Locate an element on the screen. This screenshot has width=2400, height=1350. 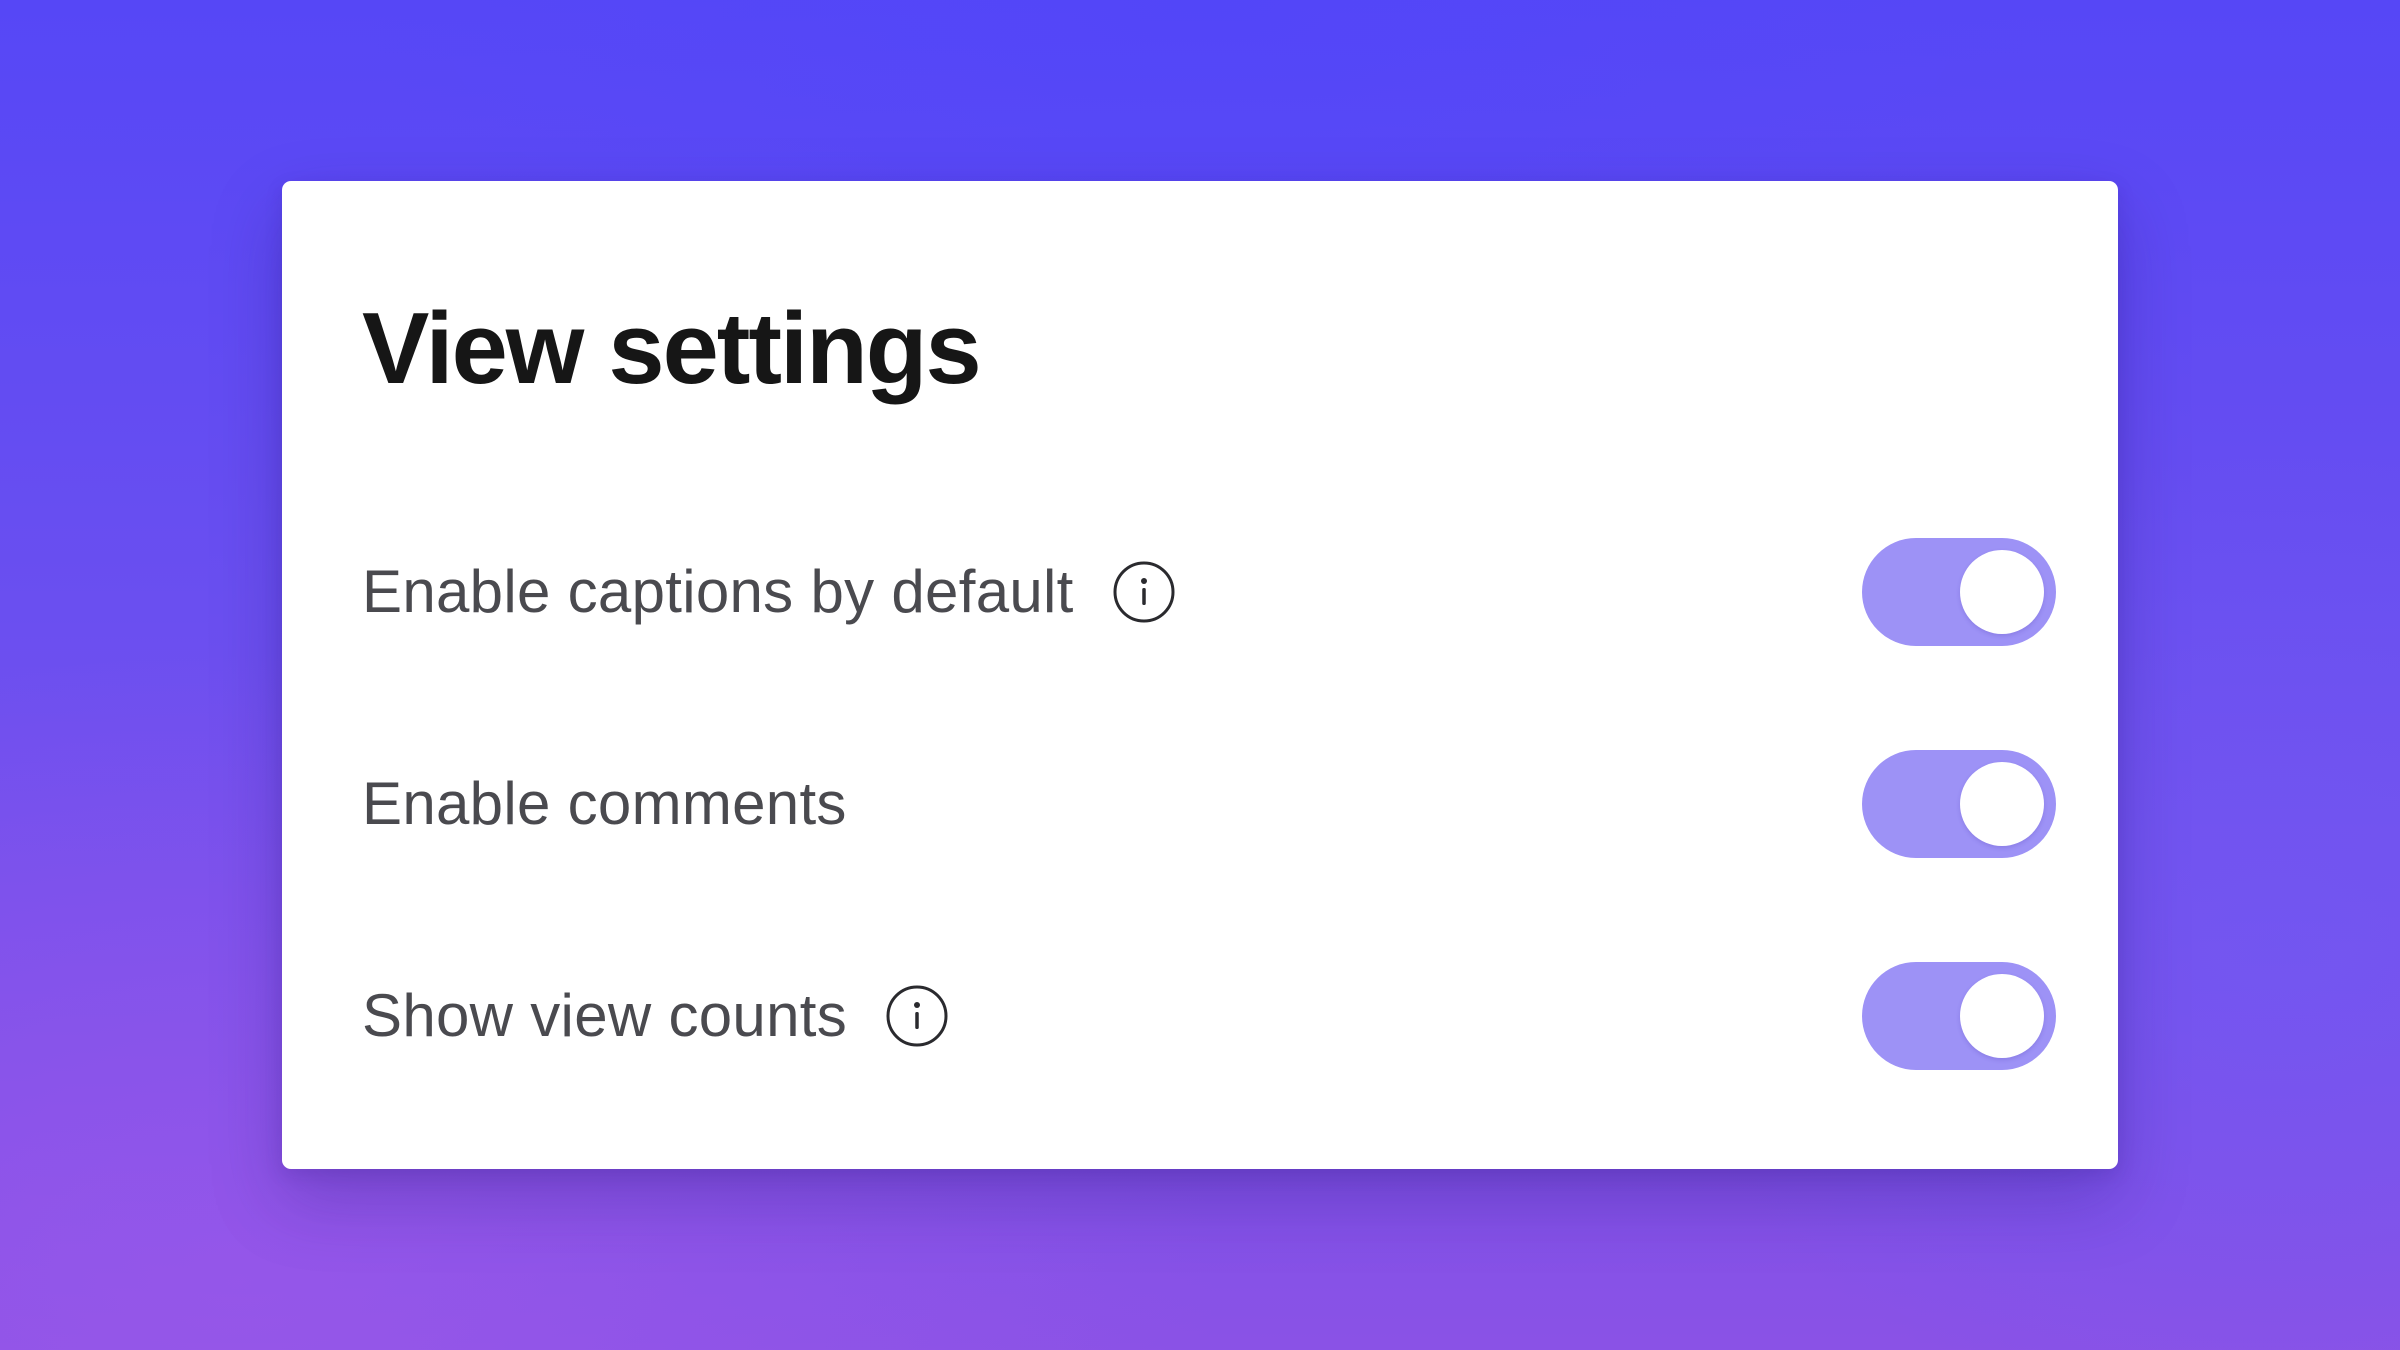
setting-label-group: Show view counts is located at coordinates (655, 1016).